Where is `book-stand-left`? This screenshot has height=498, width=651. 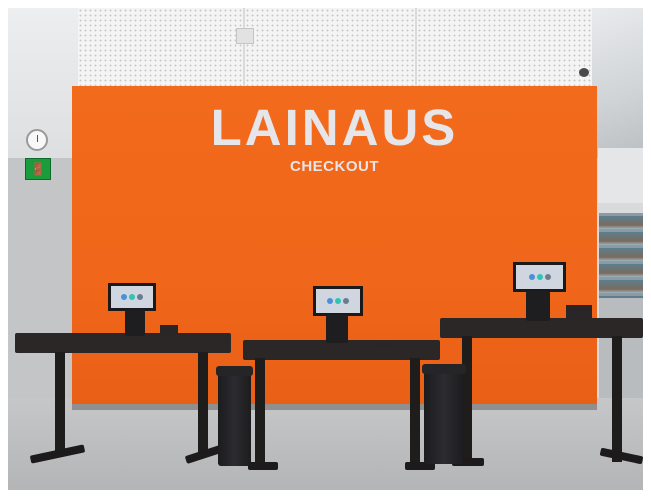 book-stand-left is located at coordinates (169, 330).